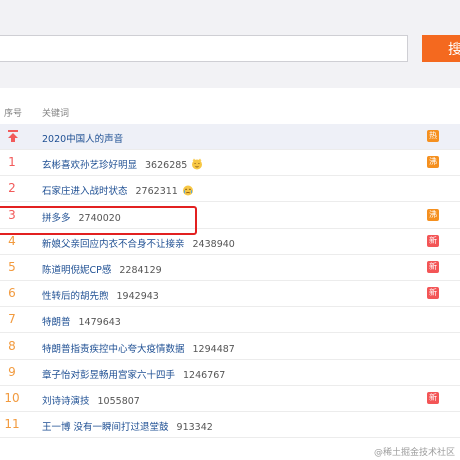 This screenshot has width=460, height=460. I want to click on topic-link: 石家庄进入战时状态 2762311, so click(118, 190).